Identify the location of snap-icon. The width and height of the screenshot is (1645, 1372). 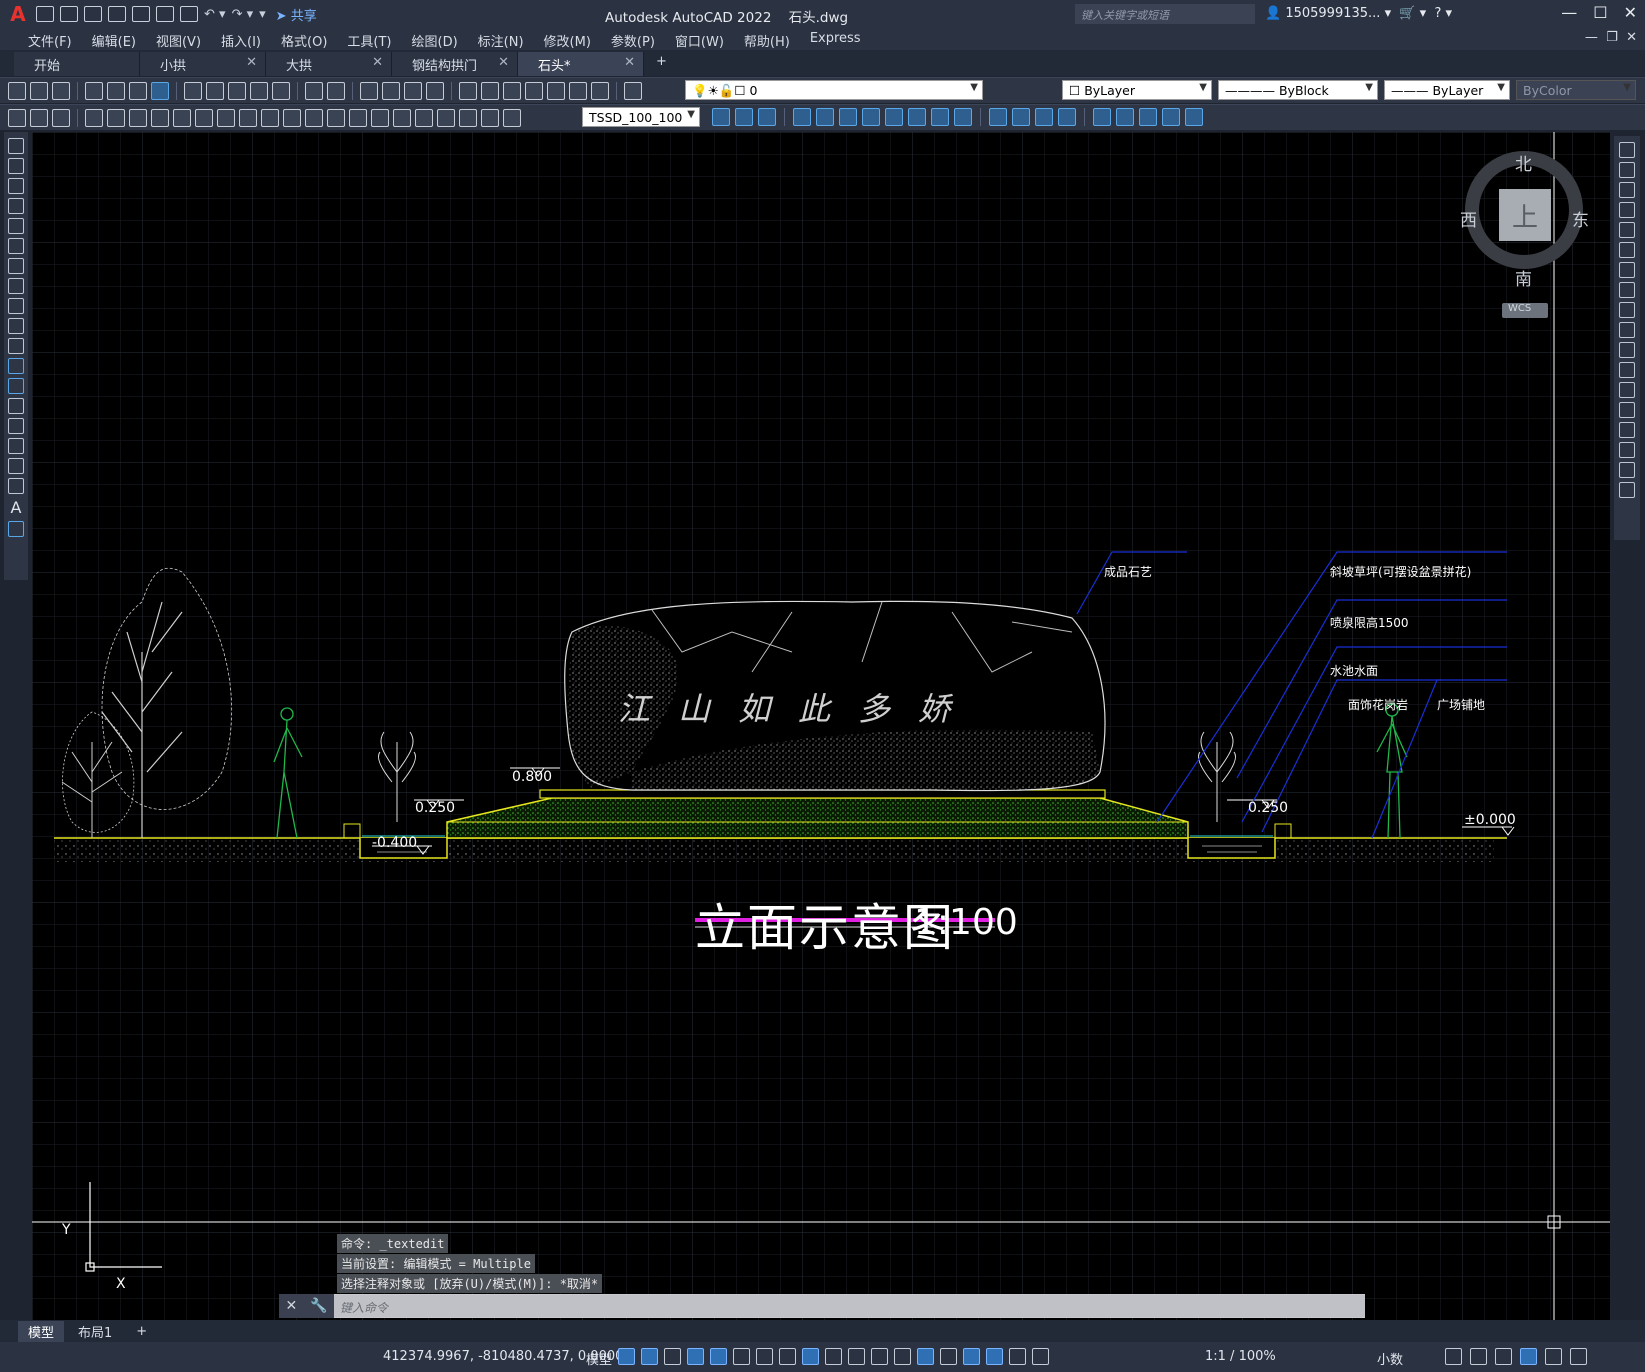
(649, 1356).